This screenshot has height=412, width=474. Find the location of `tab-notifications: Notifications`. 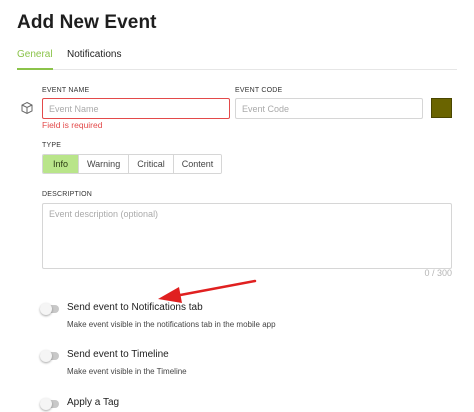

tab-notifications: Notifications is located at coordinates (94, 55).